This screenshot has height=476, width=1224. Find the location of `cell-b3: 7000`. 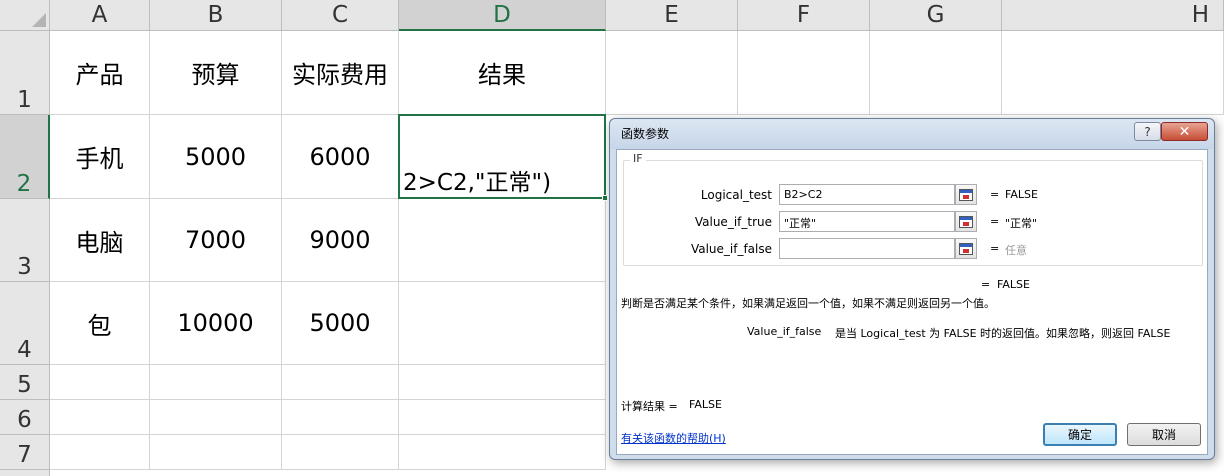

cell-b3: 7000 is located at coordinates (216, 240).